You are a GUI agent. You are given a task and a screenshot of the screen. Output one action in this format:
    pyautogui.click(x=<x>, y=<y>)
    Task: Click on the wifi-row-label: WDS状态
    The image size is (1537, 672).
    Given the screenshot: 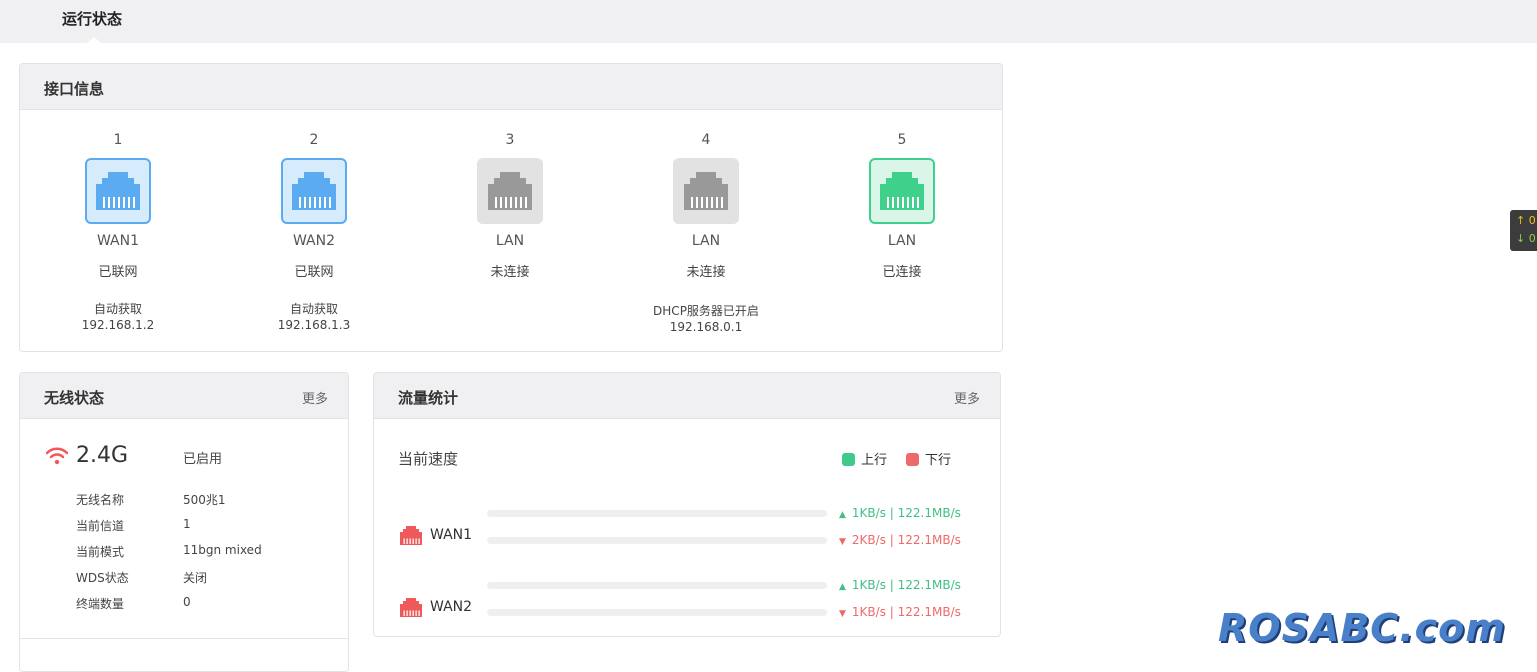 What is the action you would take?
    pyautogui.click(x=102, y=578)
    